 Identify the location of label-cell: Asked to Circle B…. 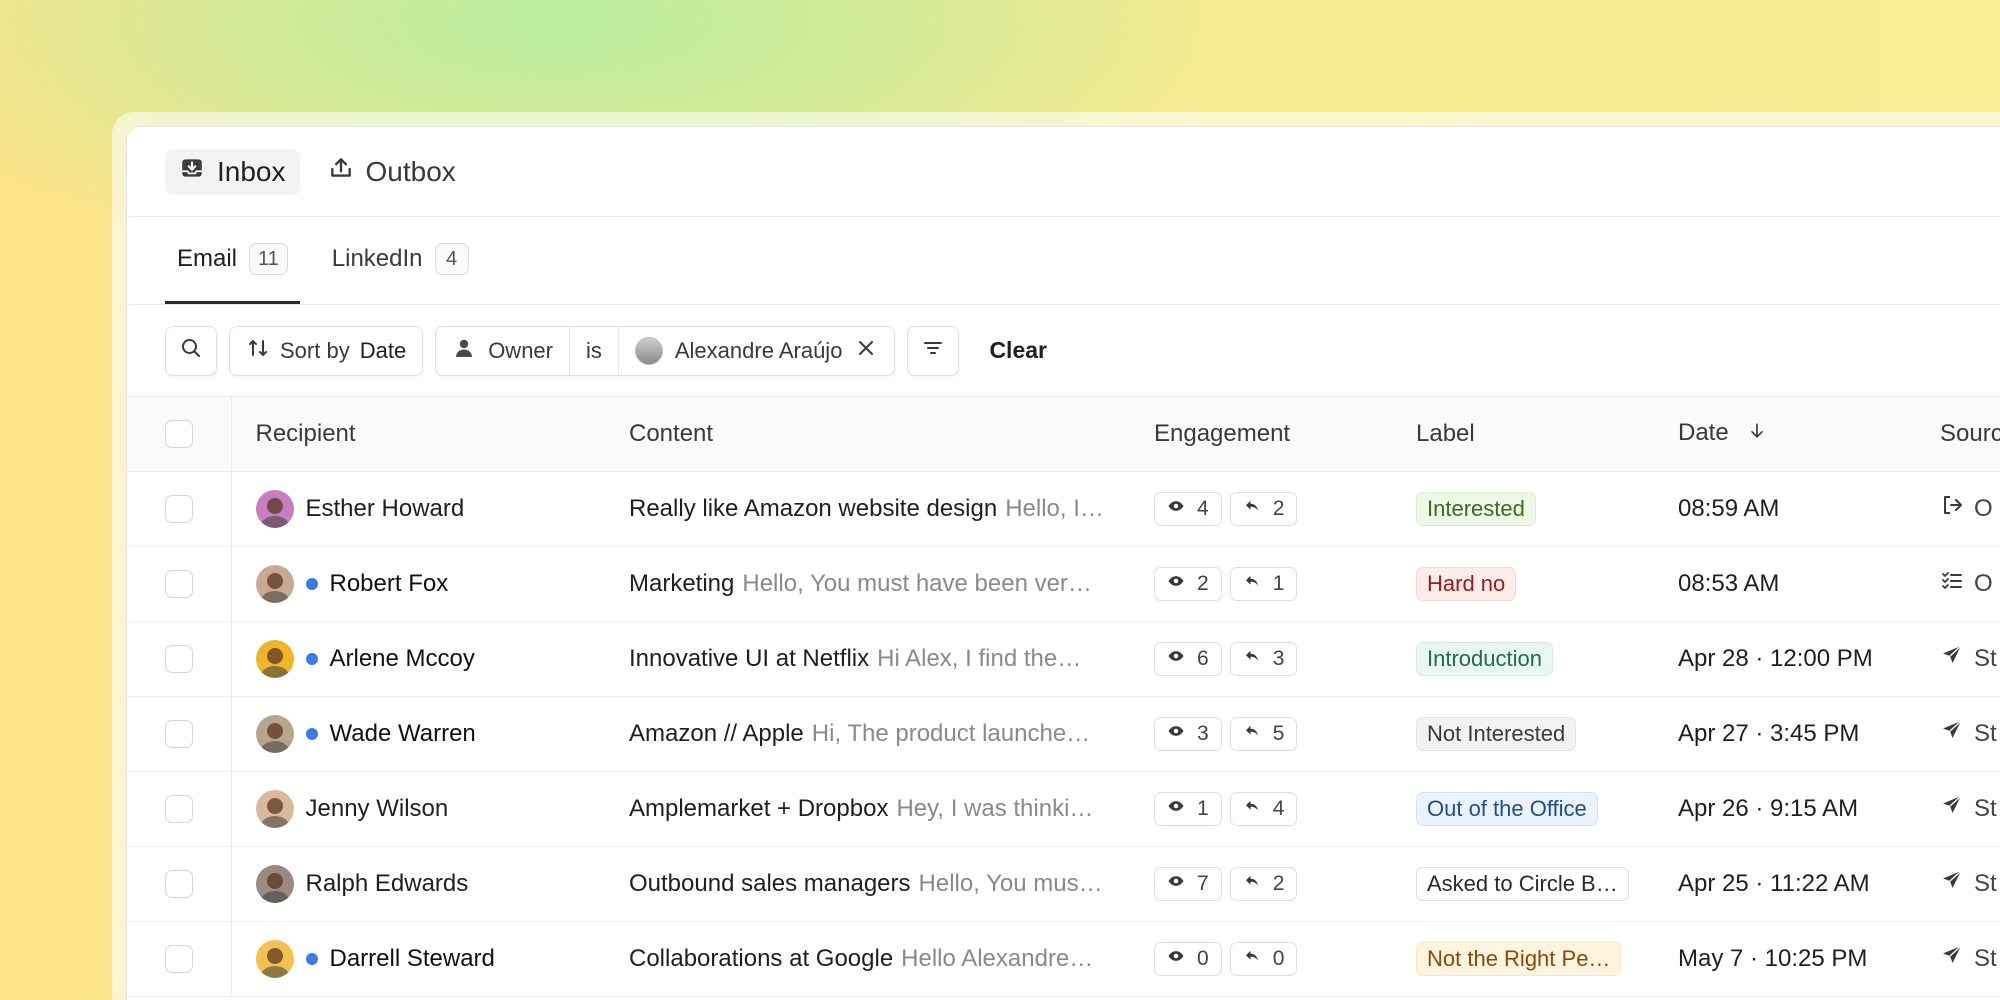
(1523, 884).